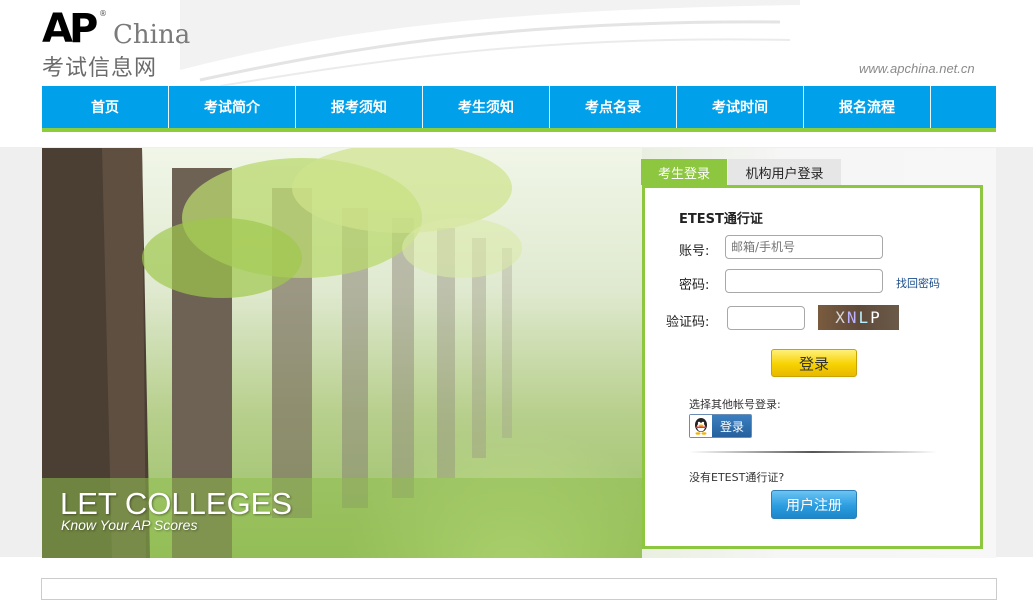 The height and width of the screenshot is (600, 1033). What do you see at coordinates (918, 283) in the screenshot?
I see `forgot-password-link: 找回密码` at bounding box center [918, 283].